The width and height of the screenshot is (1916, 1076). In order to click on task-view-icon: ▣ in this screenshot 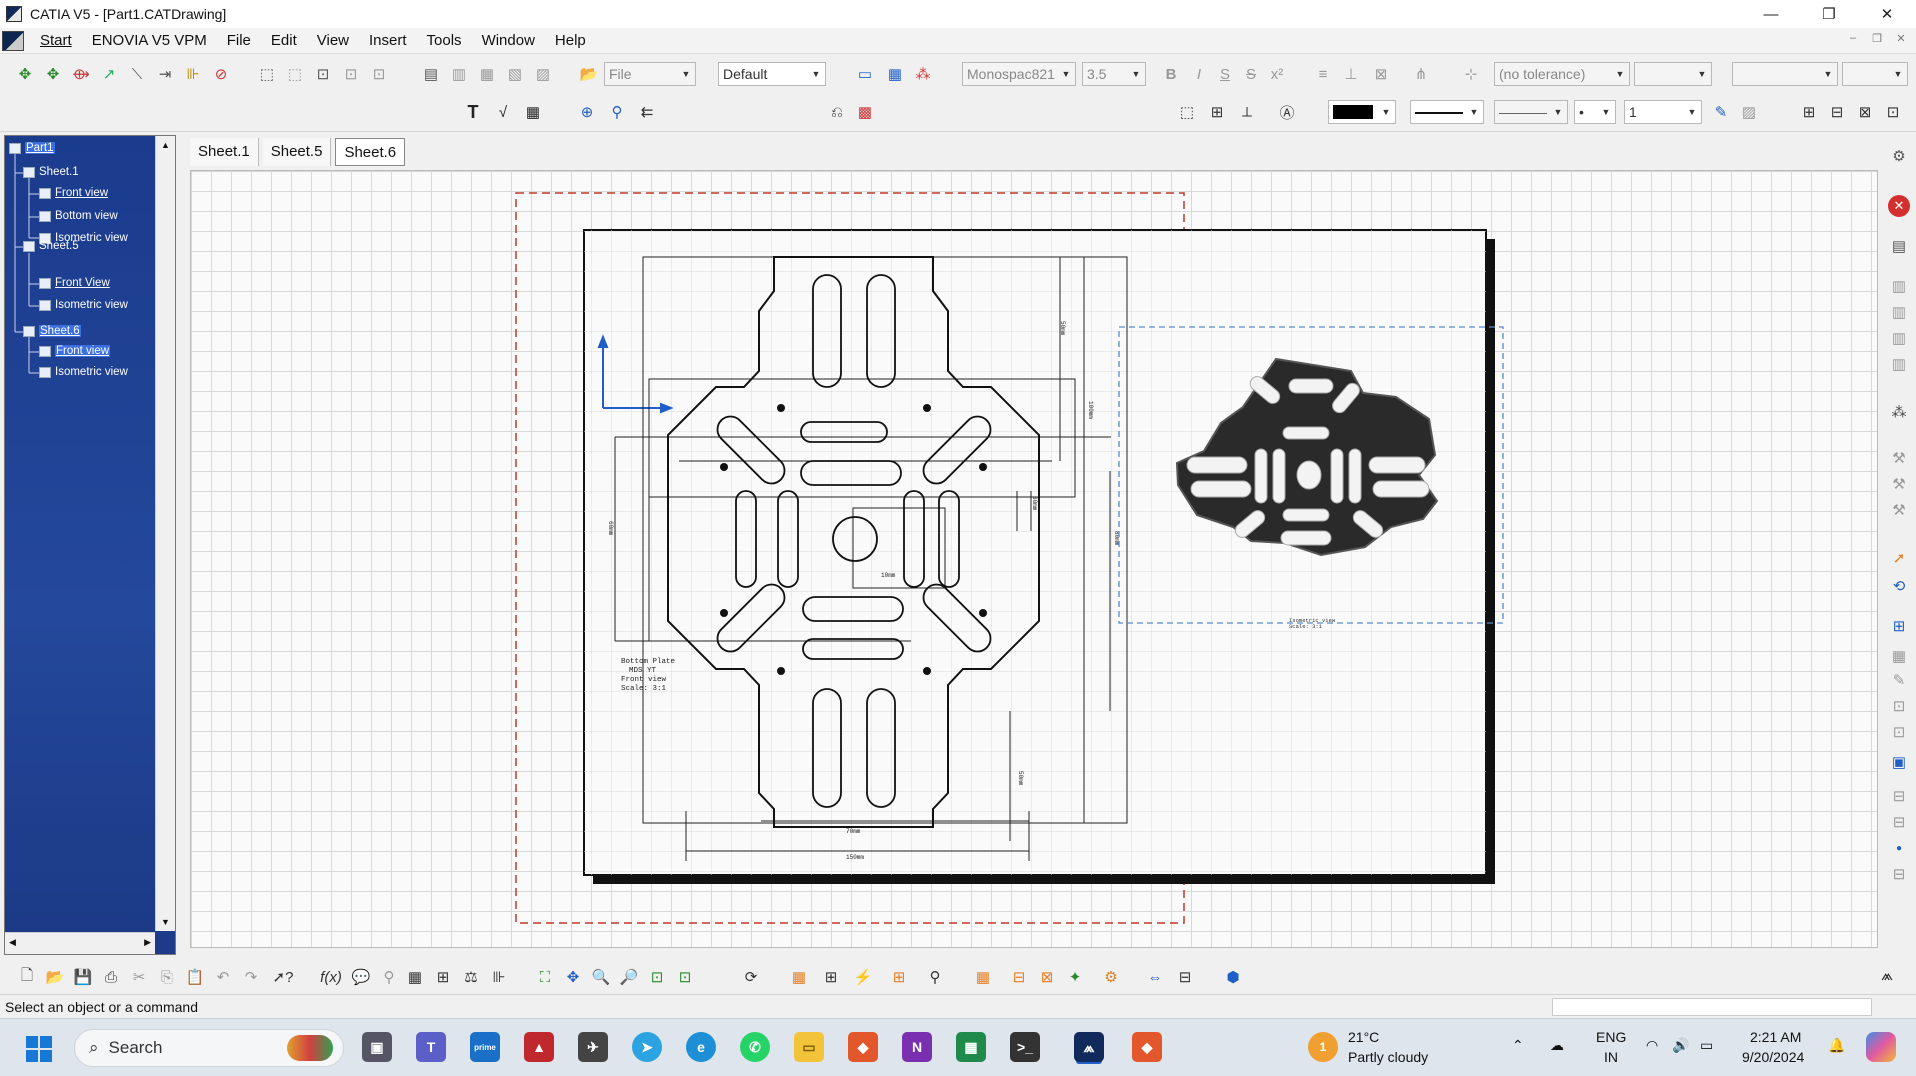, I will do `click(377, 1047)`.